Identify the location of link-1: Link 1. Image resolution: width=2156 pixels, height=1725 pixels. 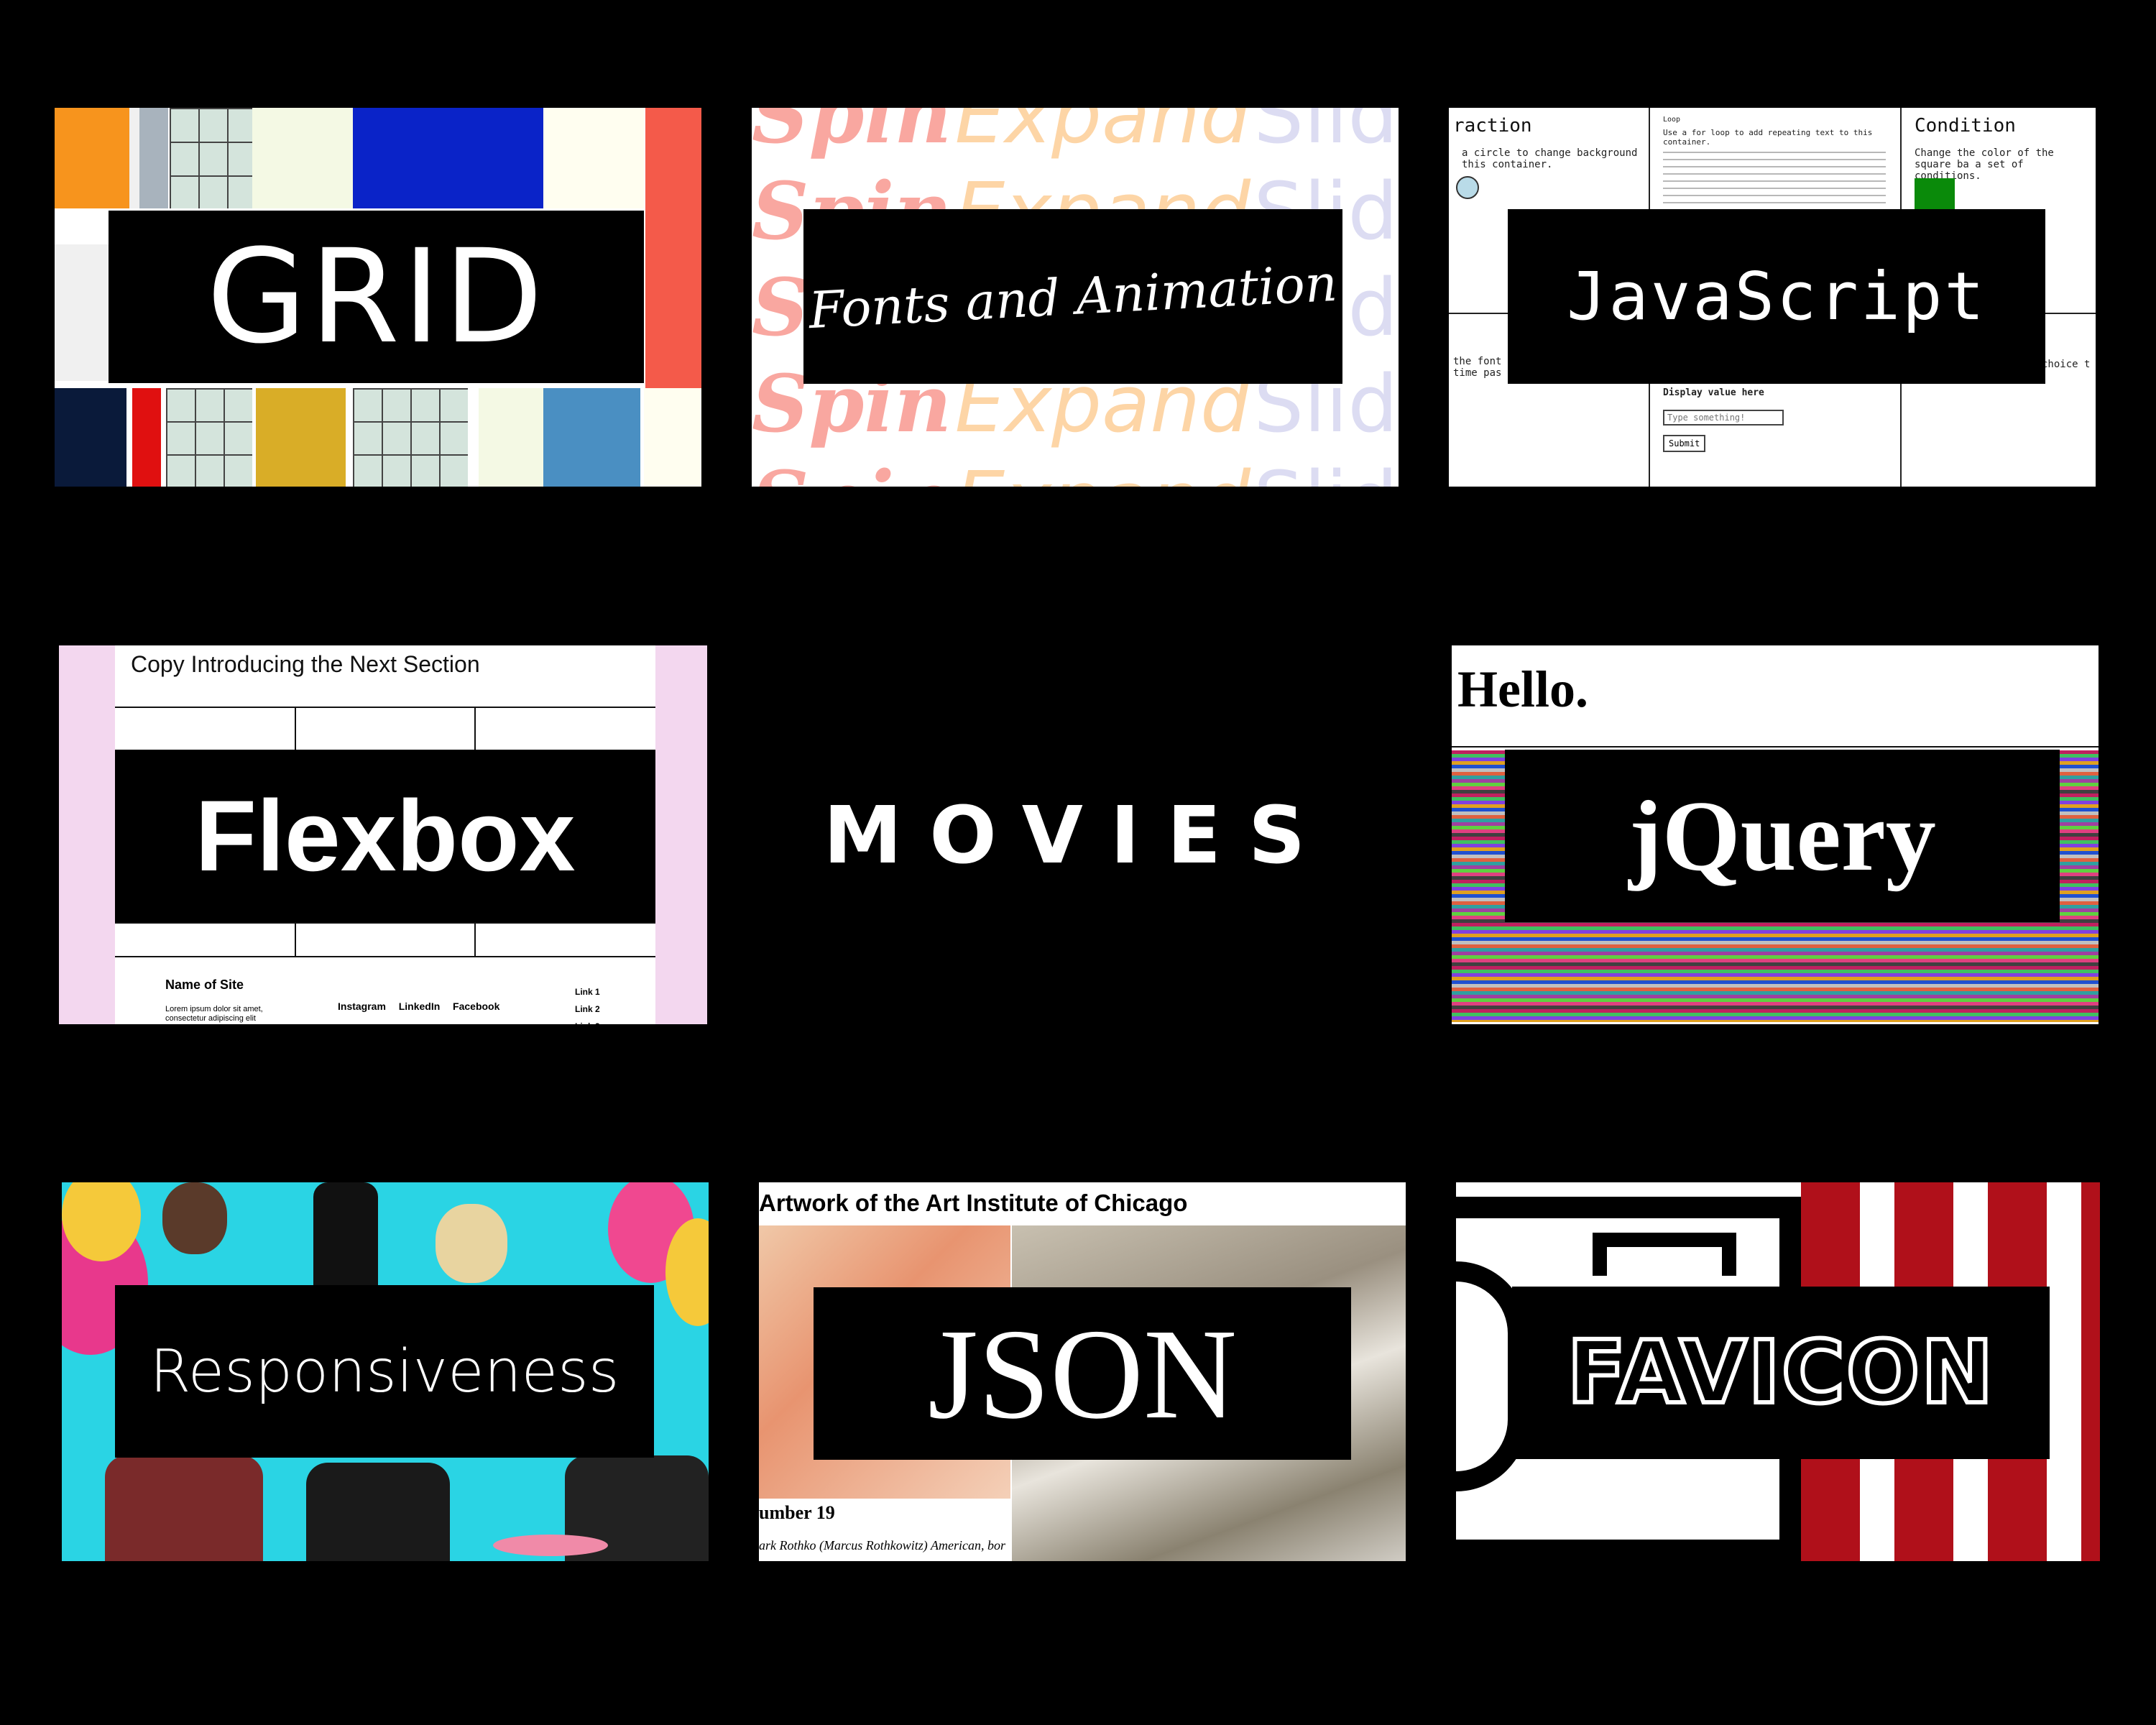
(587, 991).